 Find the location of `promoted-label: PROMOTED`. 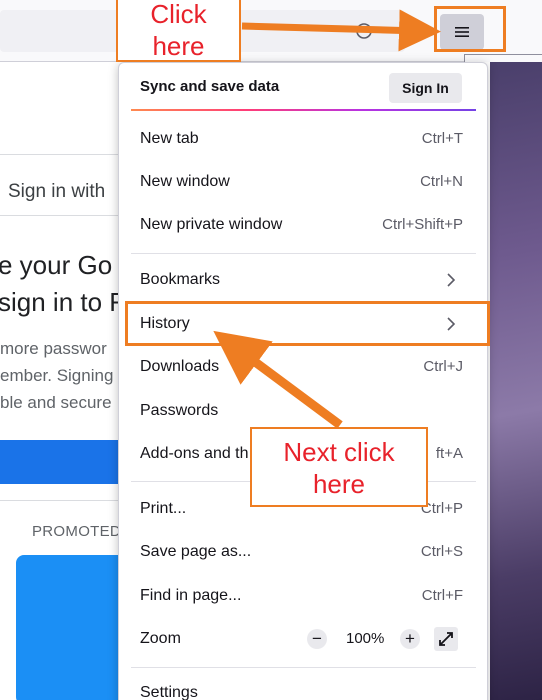

promoted-label: PROMOTED is located at coordinates (77, 531).